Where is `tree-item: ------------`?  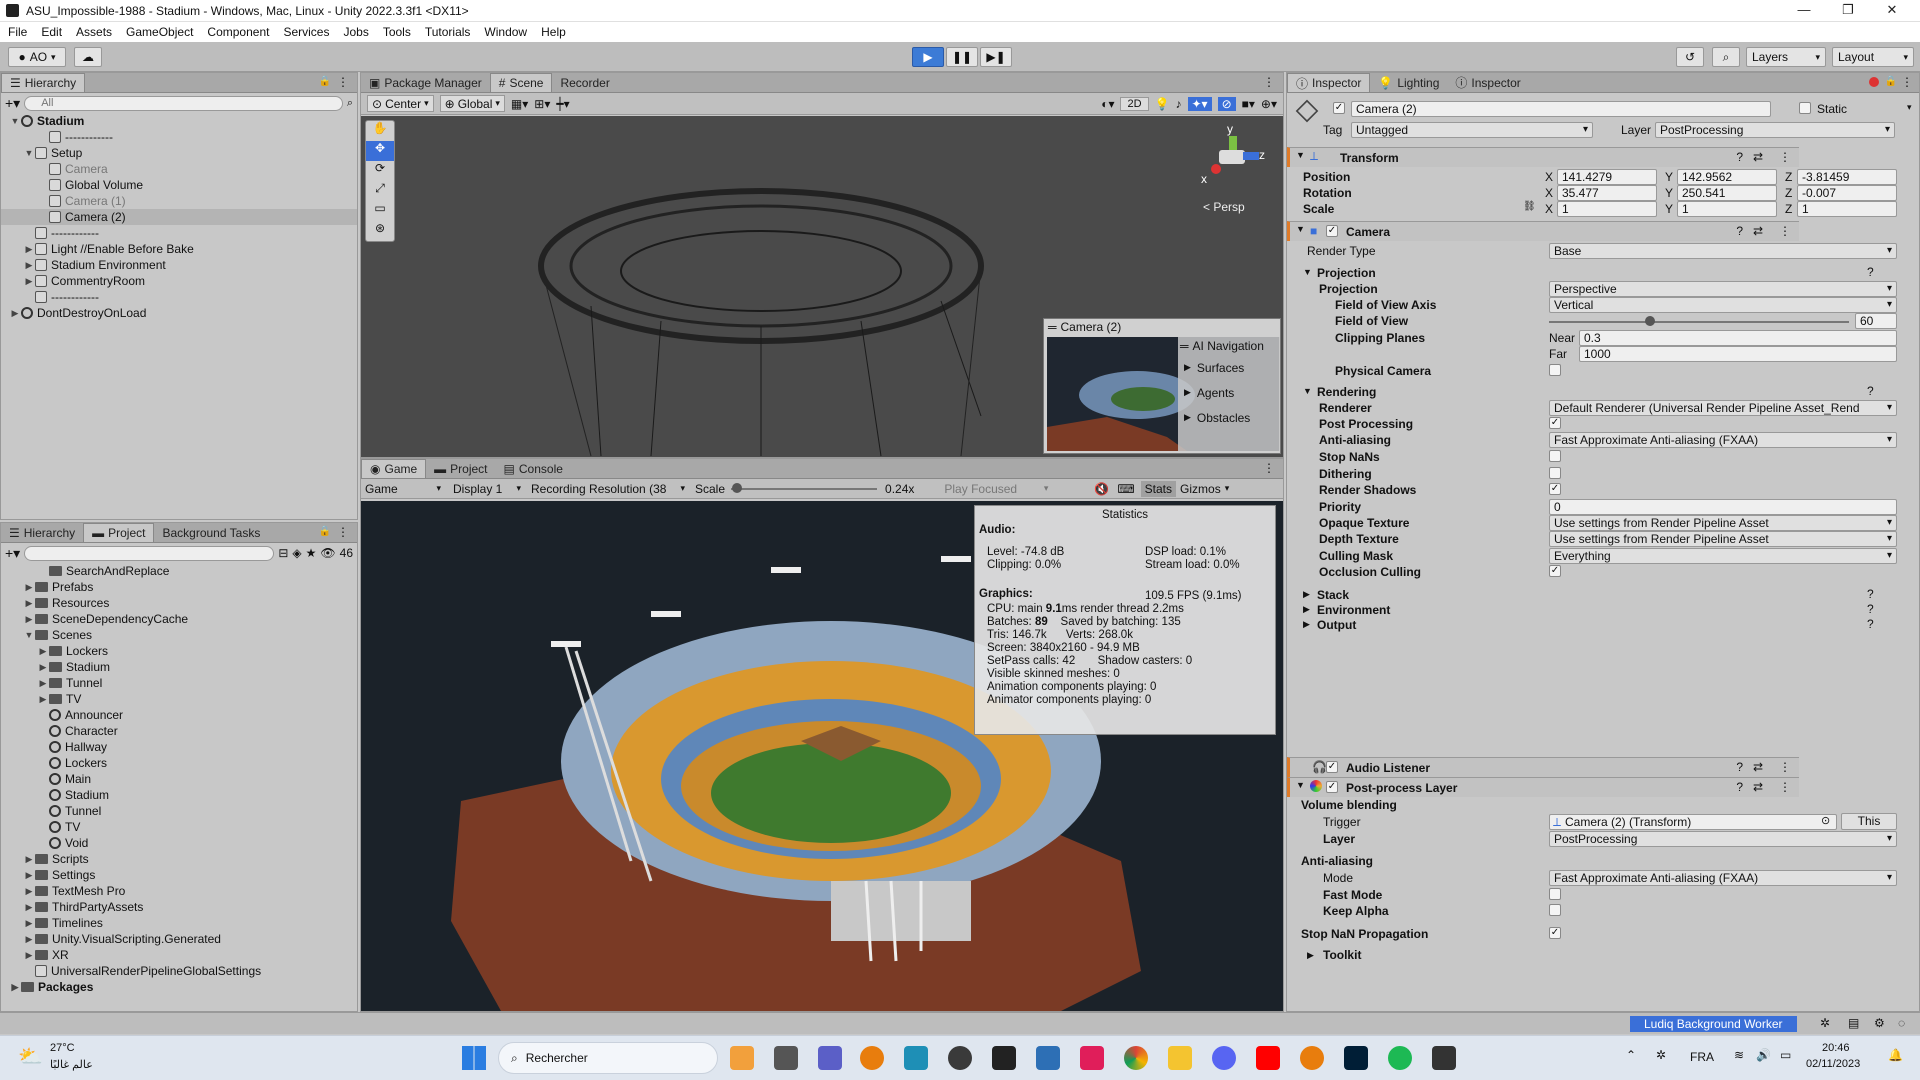 tree-item: ------------ is located at coordinates (179, 297).